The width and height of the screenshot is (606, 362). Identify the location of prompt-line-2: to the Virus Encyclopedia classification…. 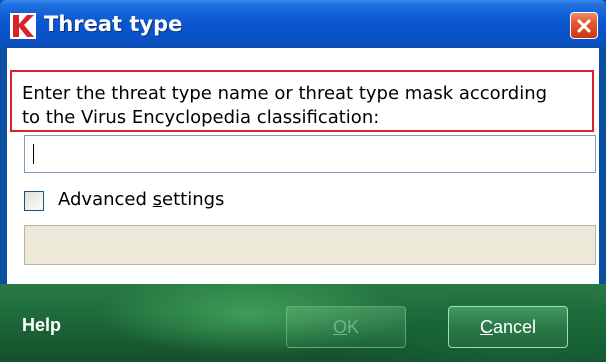
(201, 117).